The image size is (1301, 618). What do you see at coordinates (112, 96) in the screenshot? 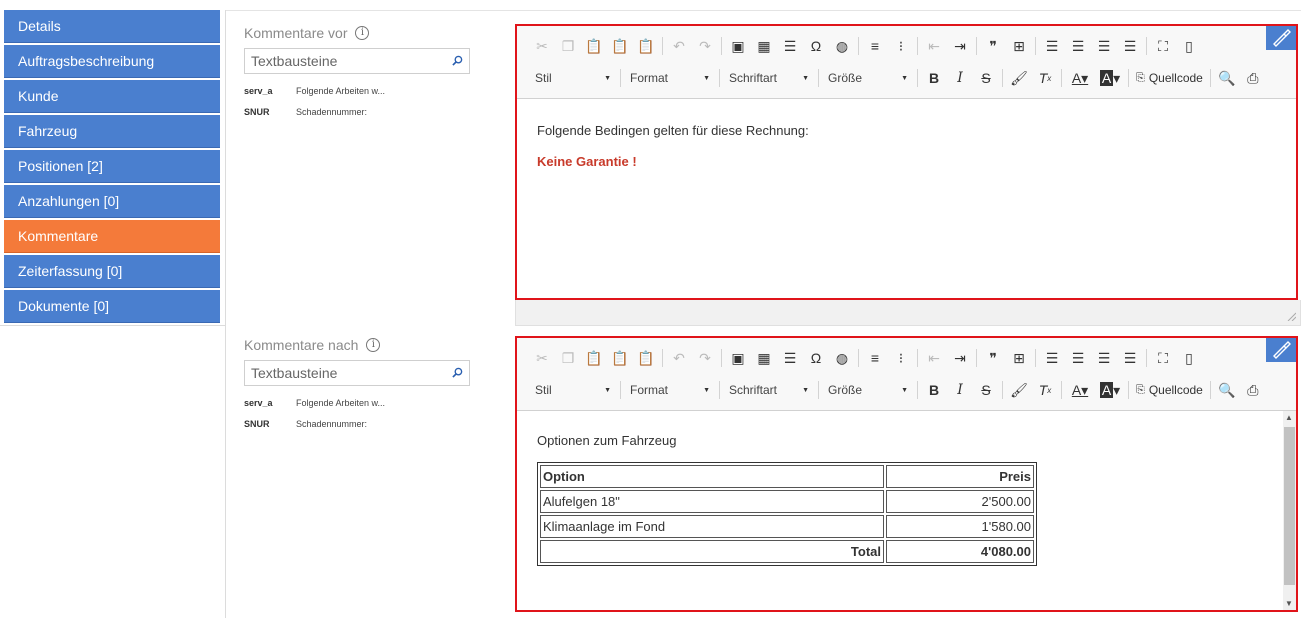
I see `nav-item-kunde: Kunde` at bounding box center [112, 96].